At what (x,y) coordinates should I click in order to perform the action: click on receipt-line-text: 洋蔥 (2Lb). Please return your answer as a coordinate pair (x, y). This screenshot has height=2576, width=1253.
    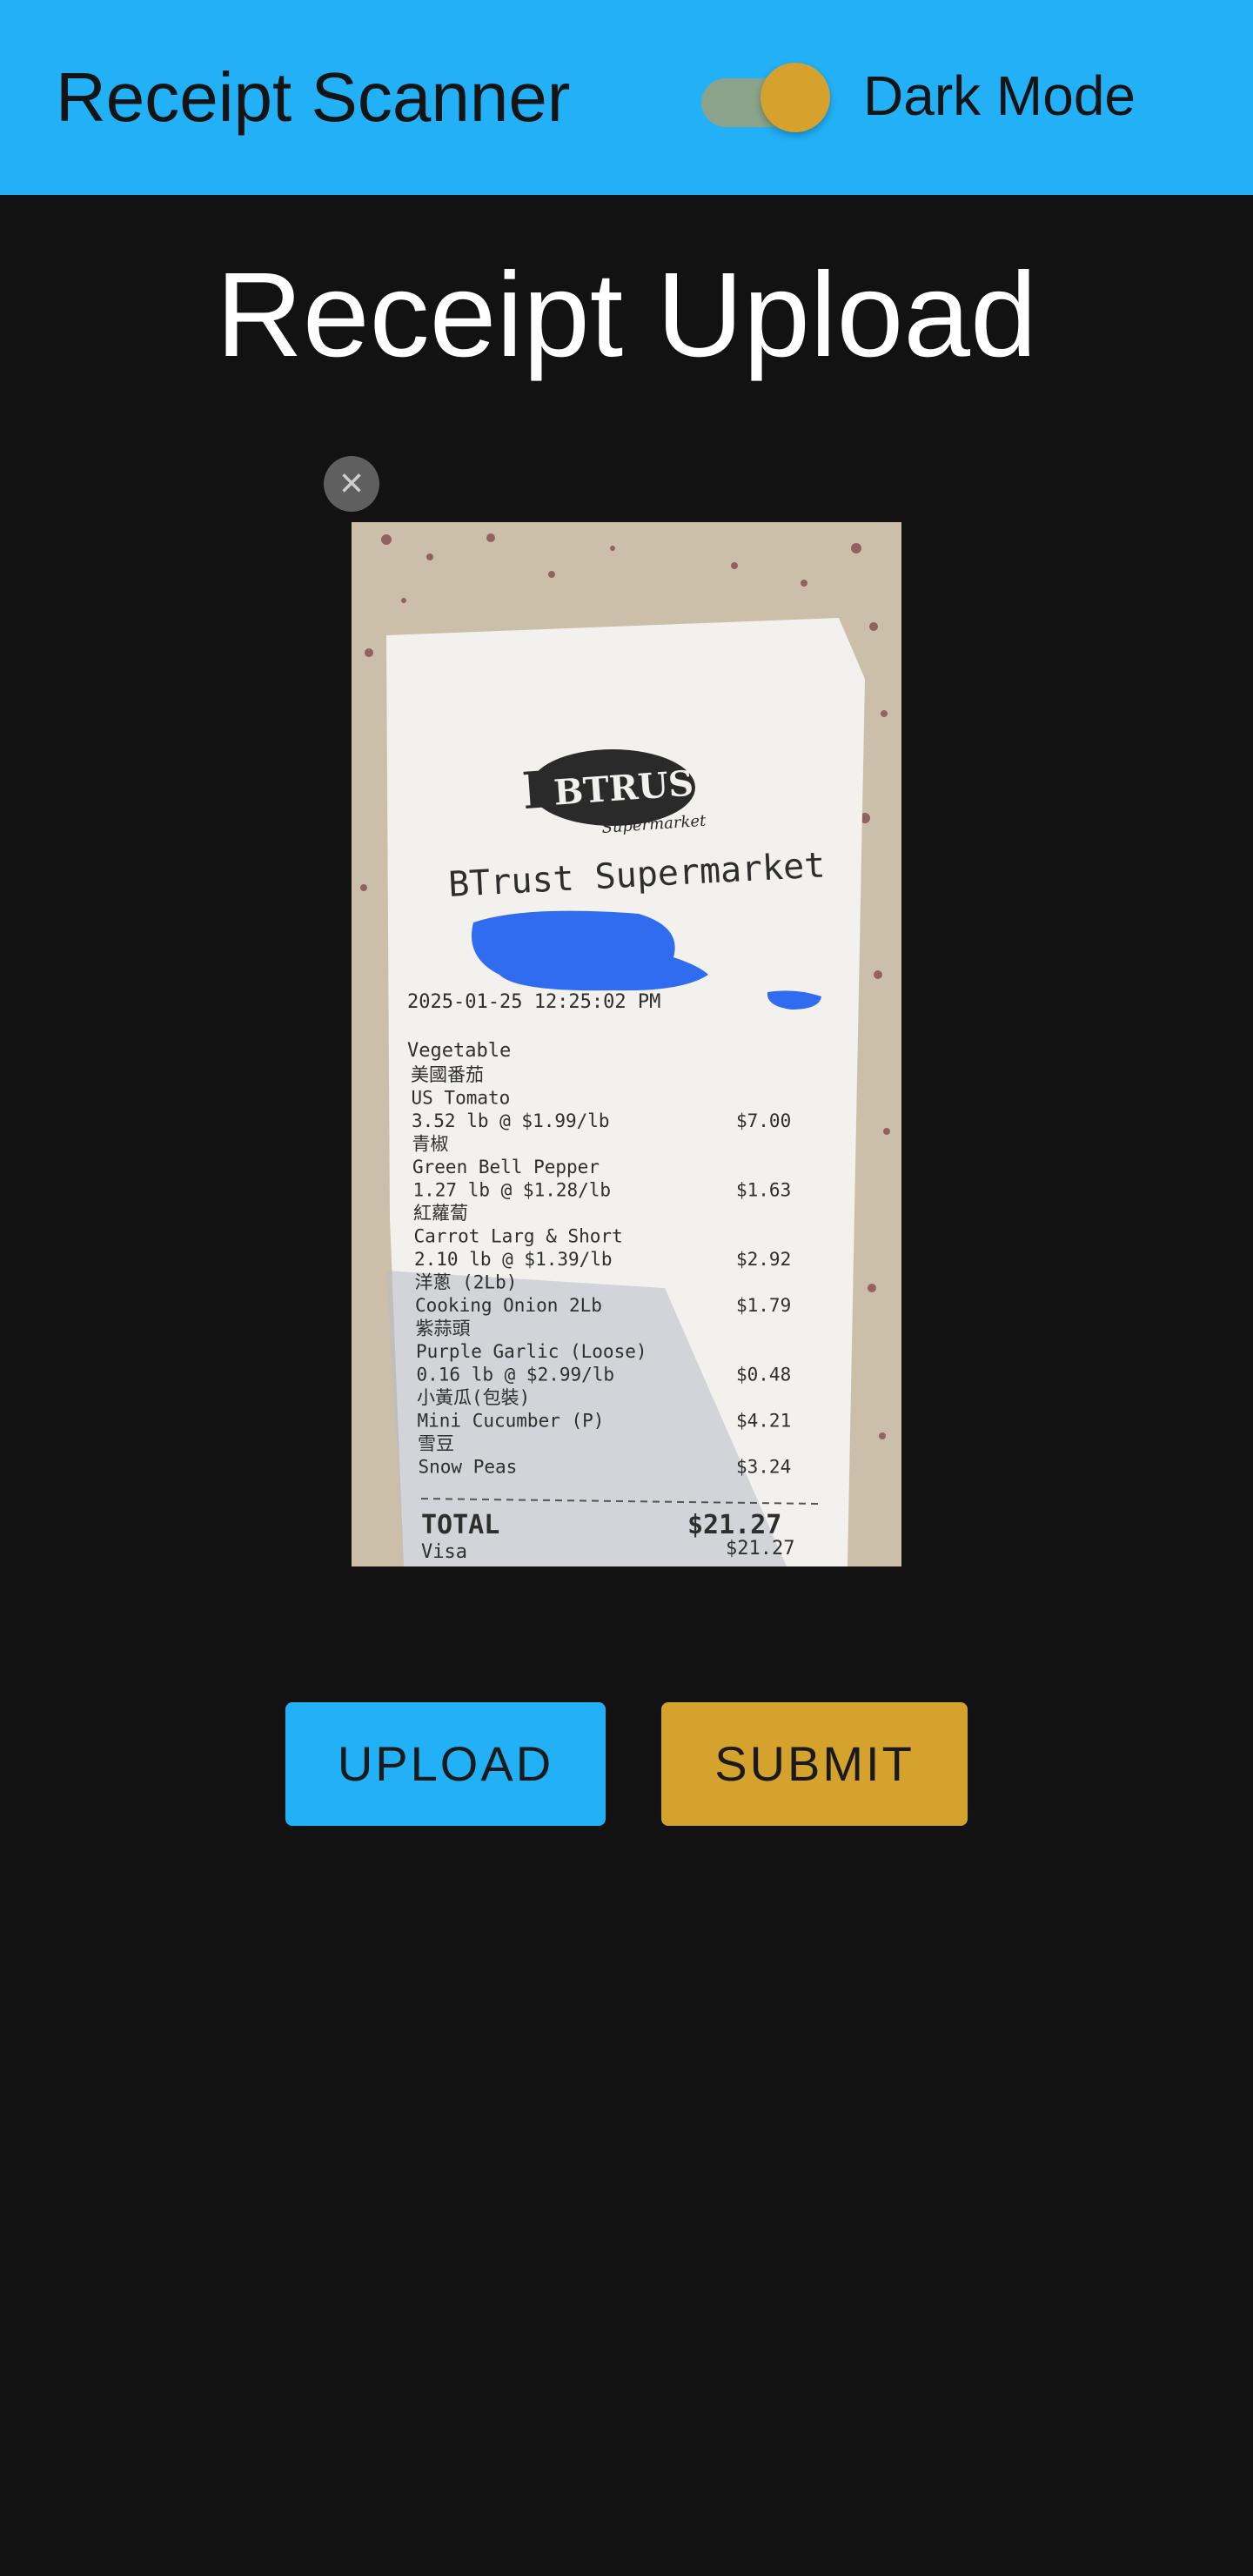
    Looking at the image, I should click on (466, 1283).